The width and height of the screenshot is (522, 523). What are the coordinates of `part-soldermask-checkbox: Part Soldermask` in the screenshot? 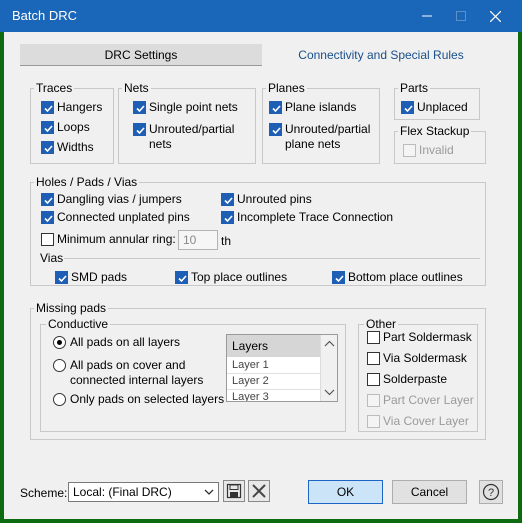 It's located at (419, 337).